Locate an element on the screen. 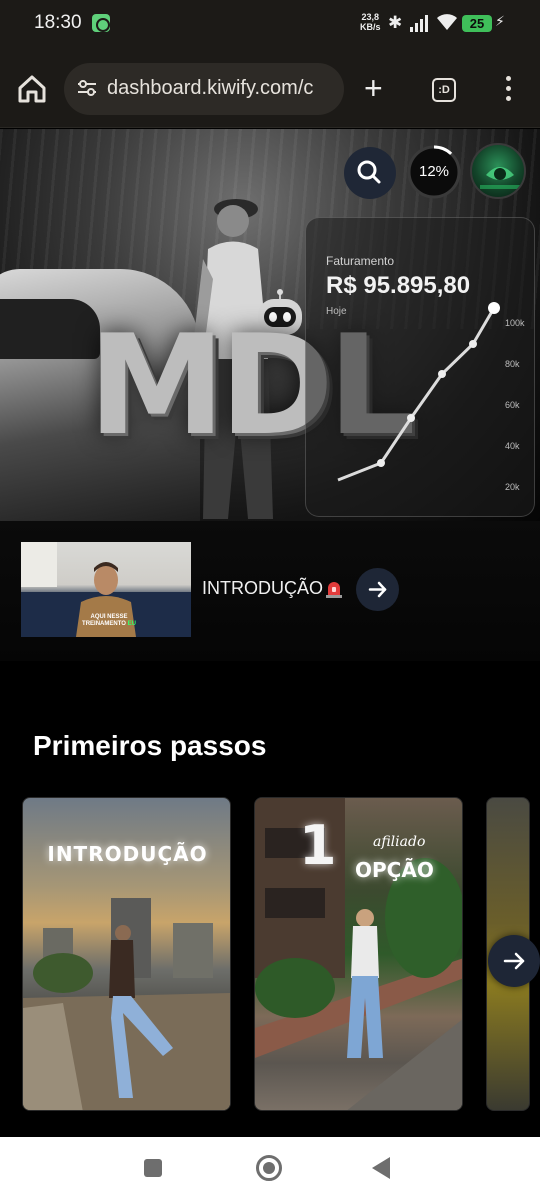  chart-tick-label: 20k is located at coordinates (512, 487).